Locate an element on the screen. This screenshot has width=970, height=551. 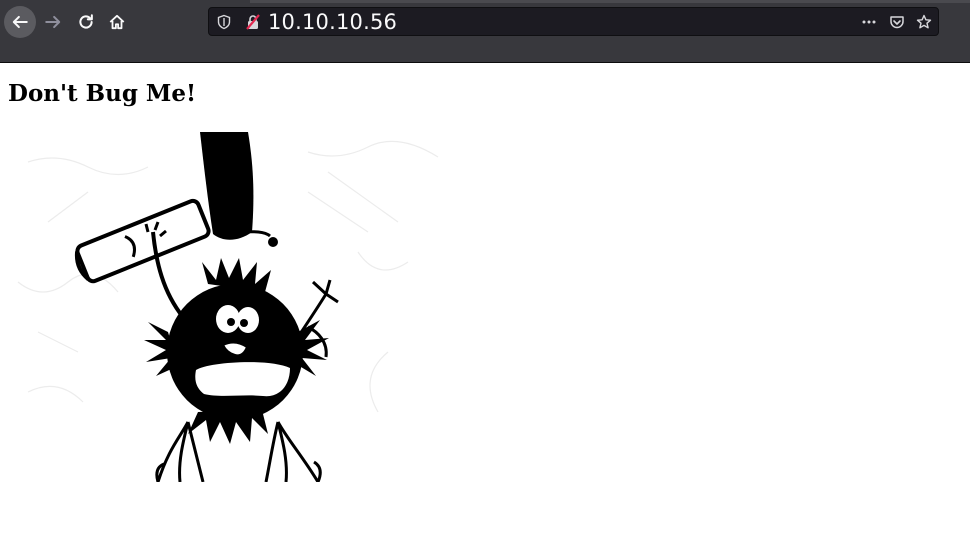
forward-button is located at coordinates (53, 22).